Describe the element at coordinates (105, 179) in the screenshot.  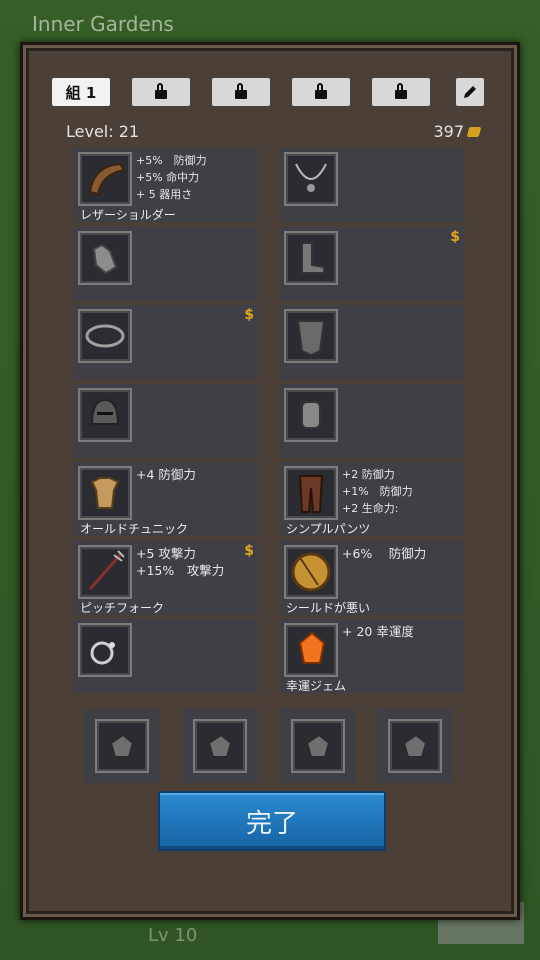
I see `shoulder-icon` at that location.